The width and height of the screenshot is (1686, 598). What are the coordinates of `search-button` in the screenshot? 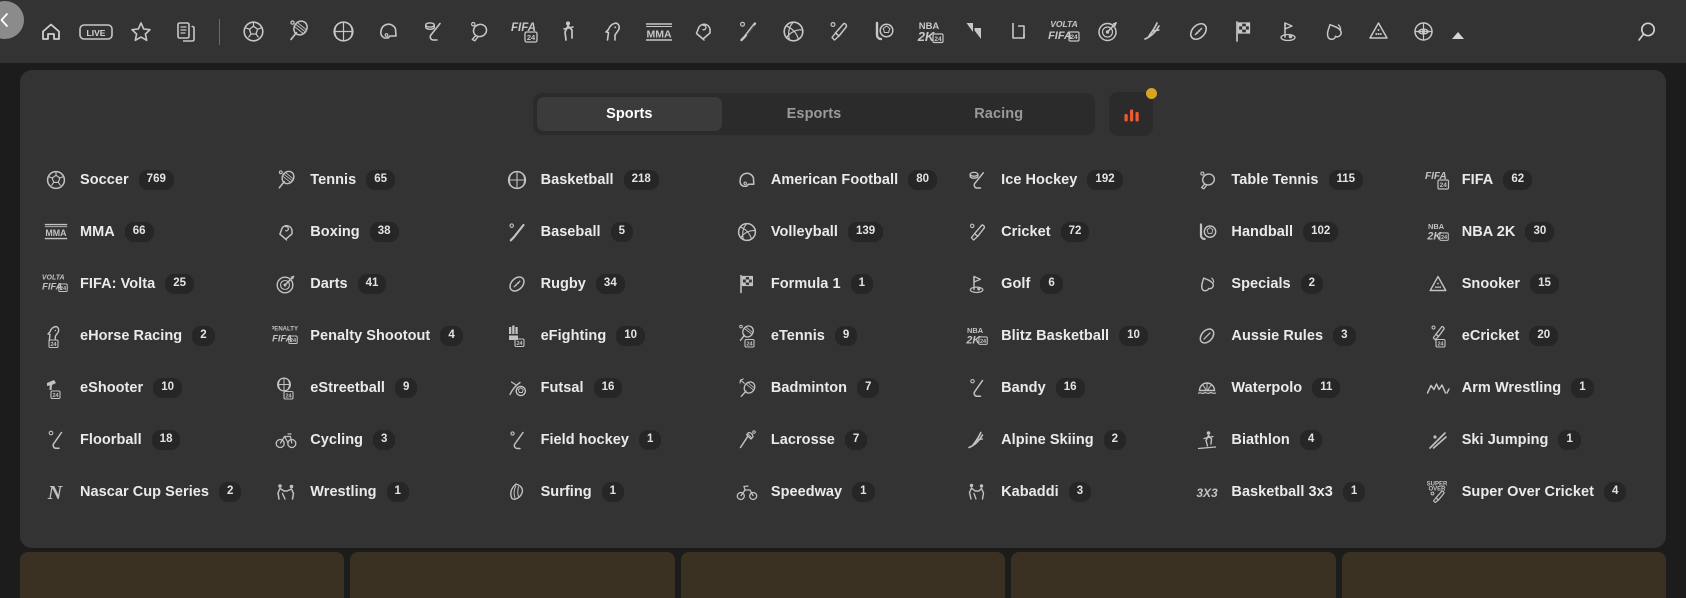 It's located at (1646, 32).